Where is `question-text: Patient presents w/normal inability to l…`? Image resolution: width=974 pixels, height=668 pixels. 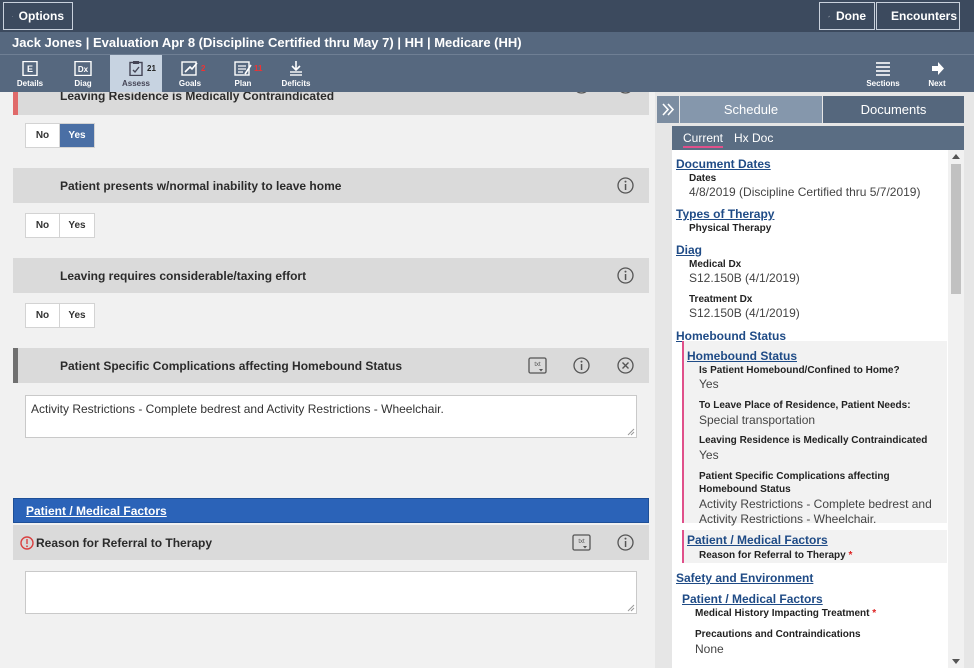
question-text: Patient presents w/normal inability to l… is located at coordinates (201, 186).